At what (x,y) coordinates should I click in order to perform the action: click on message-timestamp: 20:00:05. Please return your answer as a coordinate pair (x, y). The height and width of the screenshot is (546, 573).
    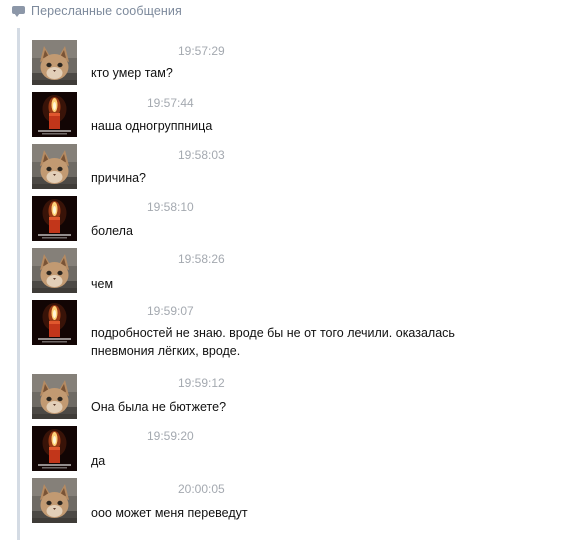
    Looking at the image, I should click on (201, 489).